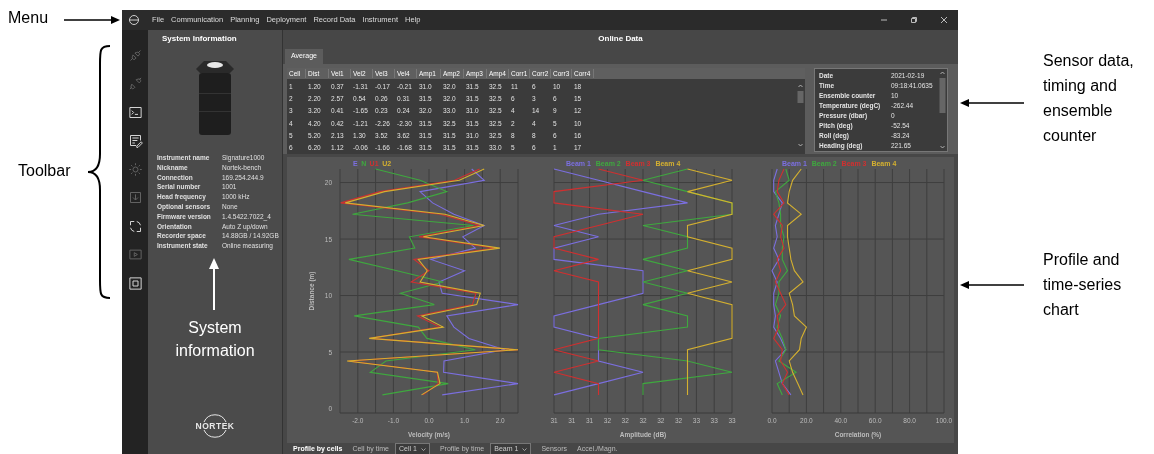 Image resolution: width=1154 pixels, height=454 pixels. Describe the element at coordinates (135, 226) in the screenshot. I see `refresh-icon` at that location.